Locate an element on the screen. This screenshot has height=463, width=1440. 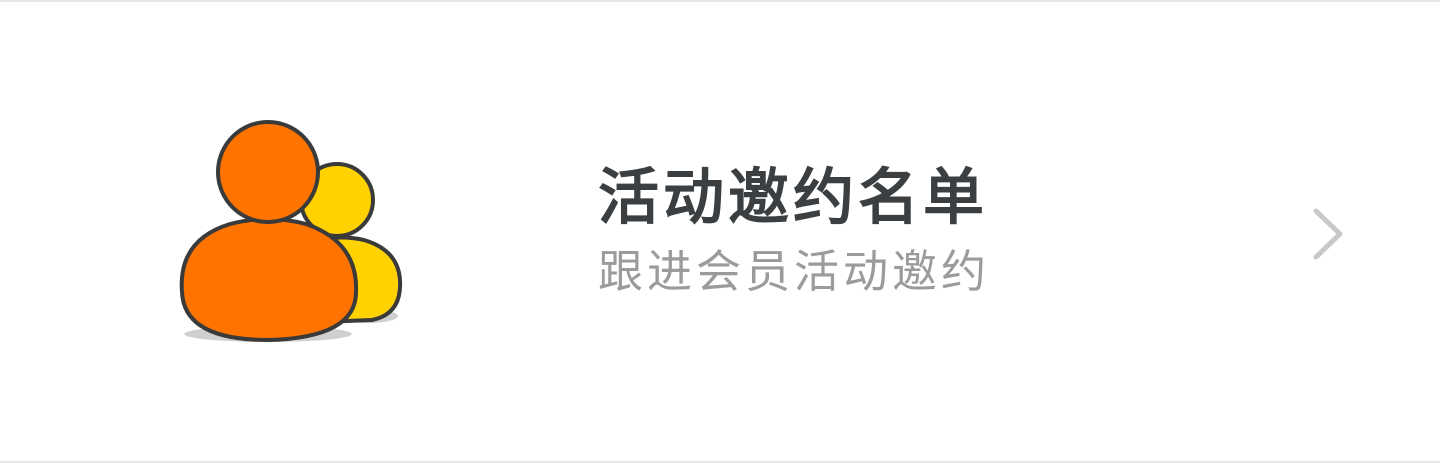
menu-item-subtitle: 跟进会员活动邀约 is located at coordinates (794, 271).